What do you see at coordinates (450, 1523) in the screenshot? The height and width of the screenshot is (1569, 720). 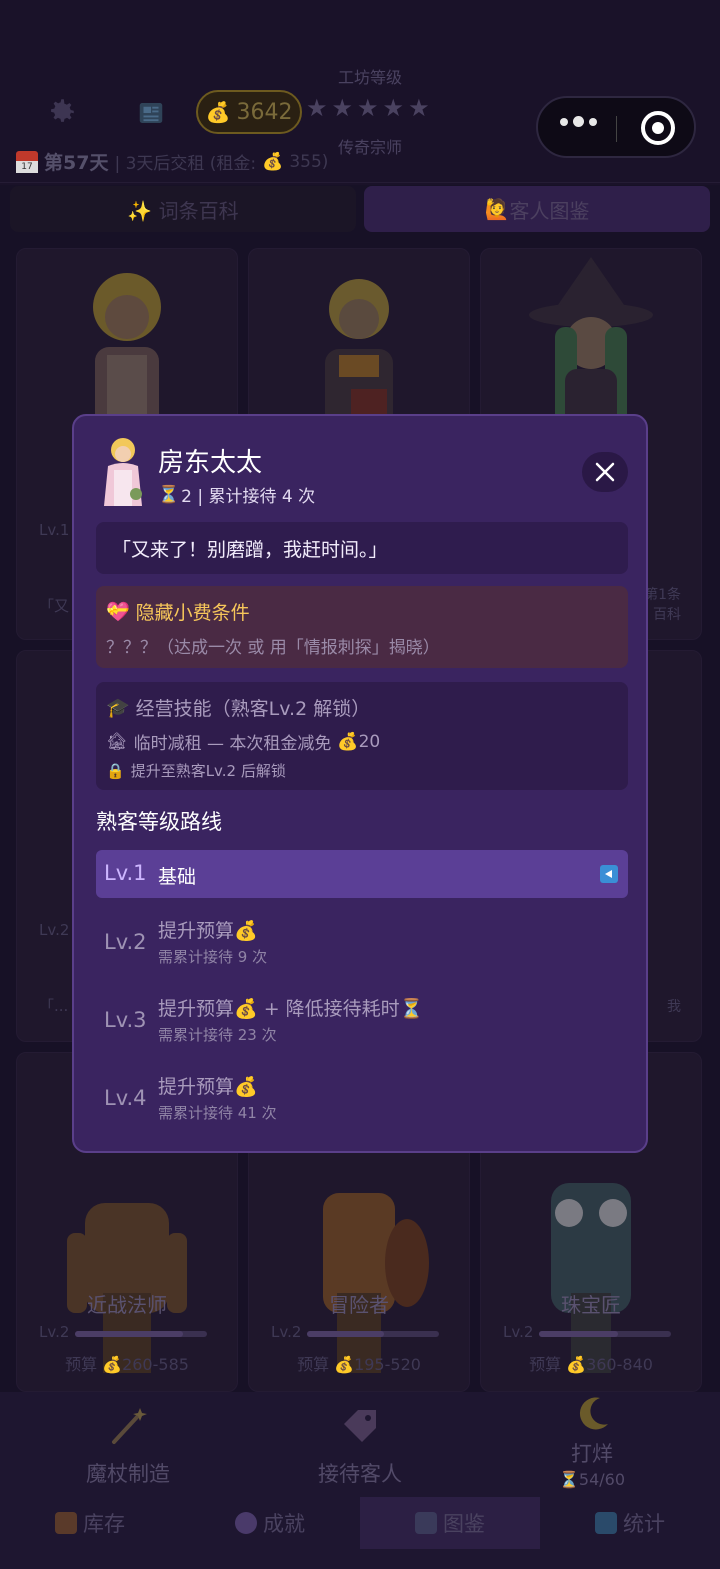 I see `tab-codex: 图鉴` at bounding box center [450, 1523].